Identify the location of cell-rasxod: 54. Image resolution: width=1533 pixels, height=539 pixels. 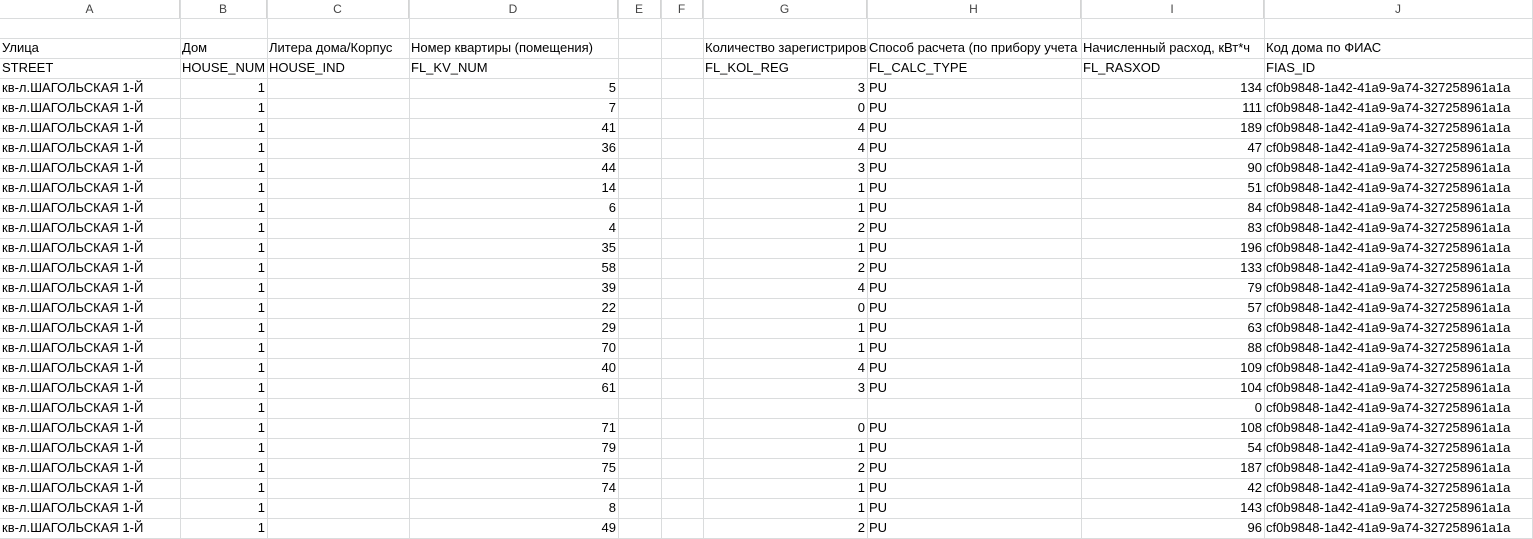
(1172, 448).